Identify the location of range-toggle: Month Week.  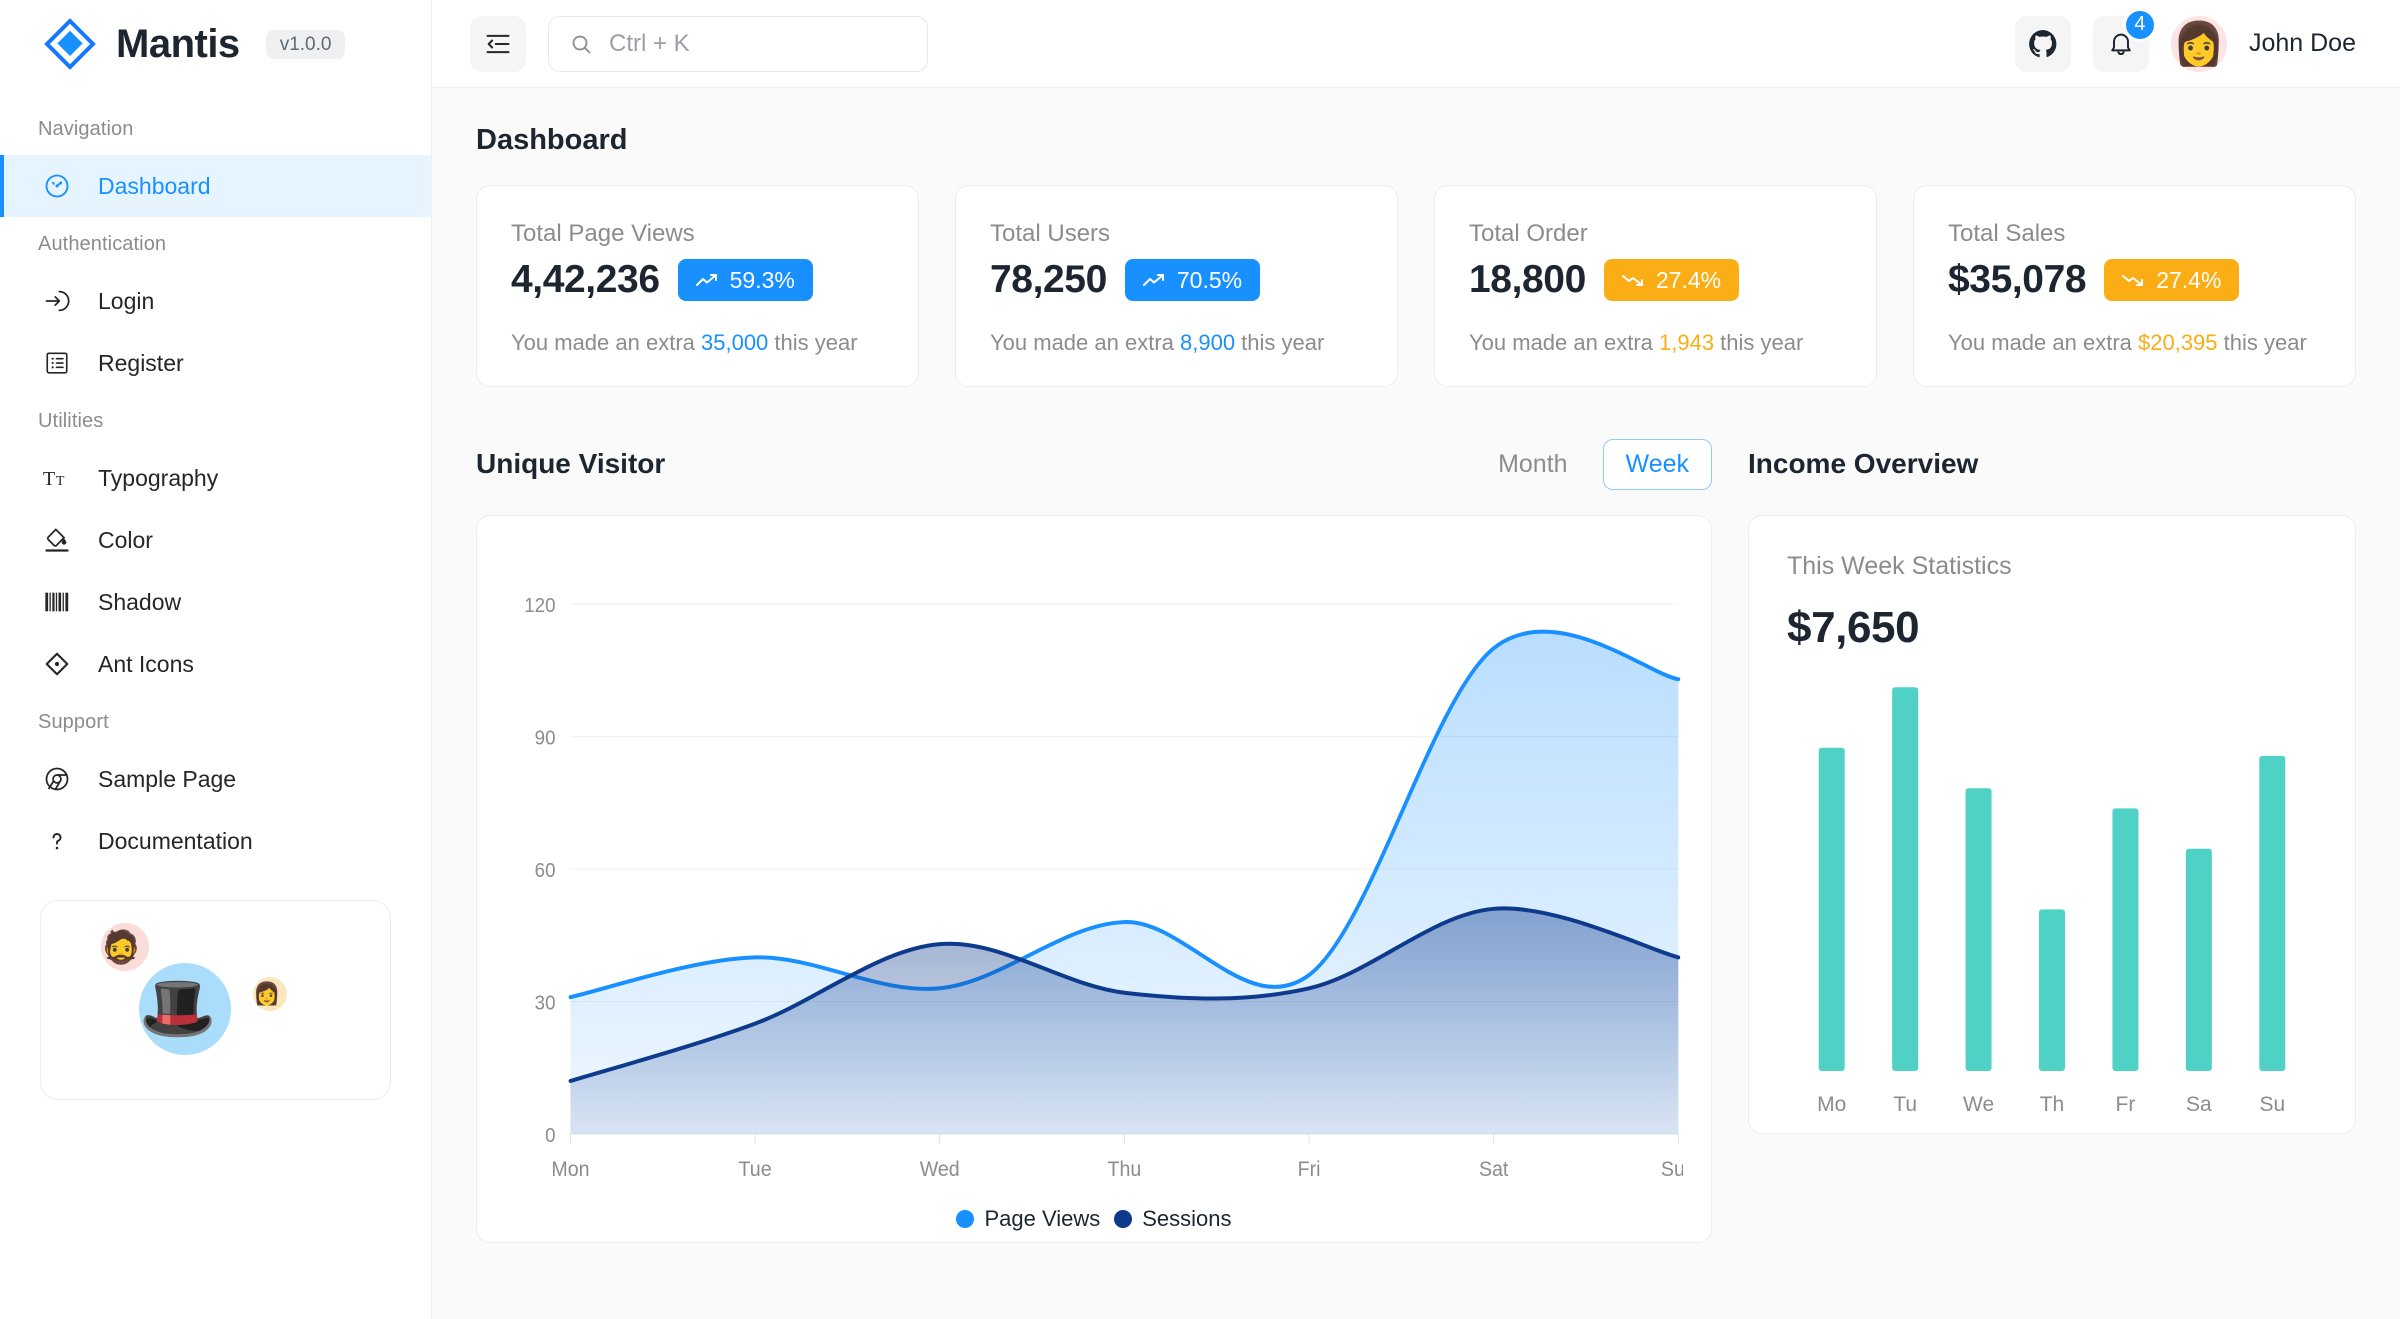
(1593, 464).